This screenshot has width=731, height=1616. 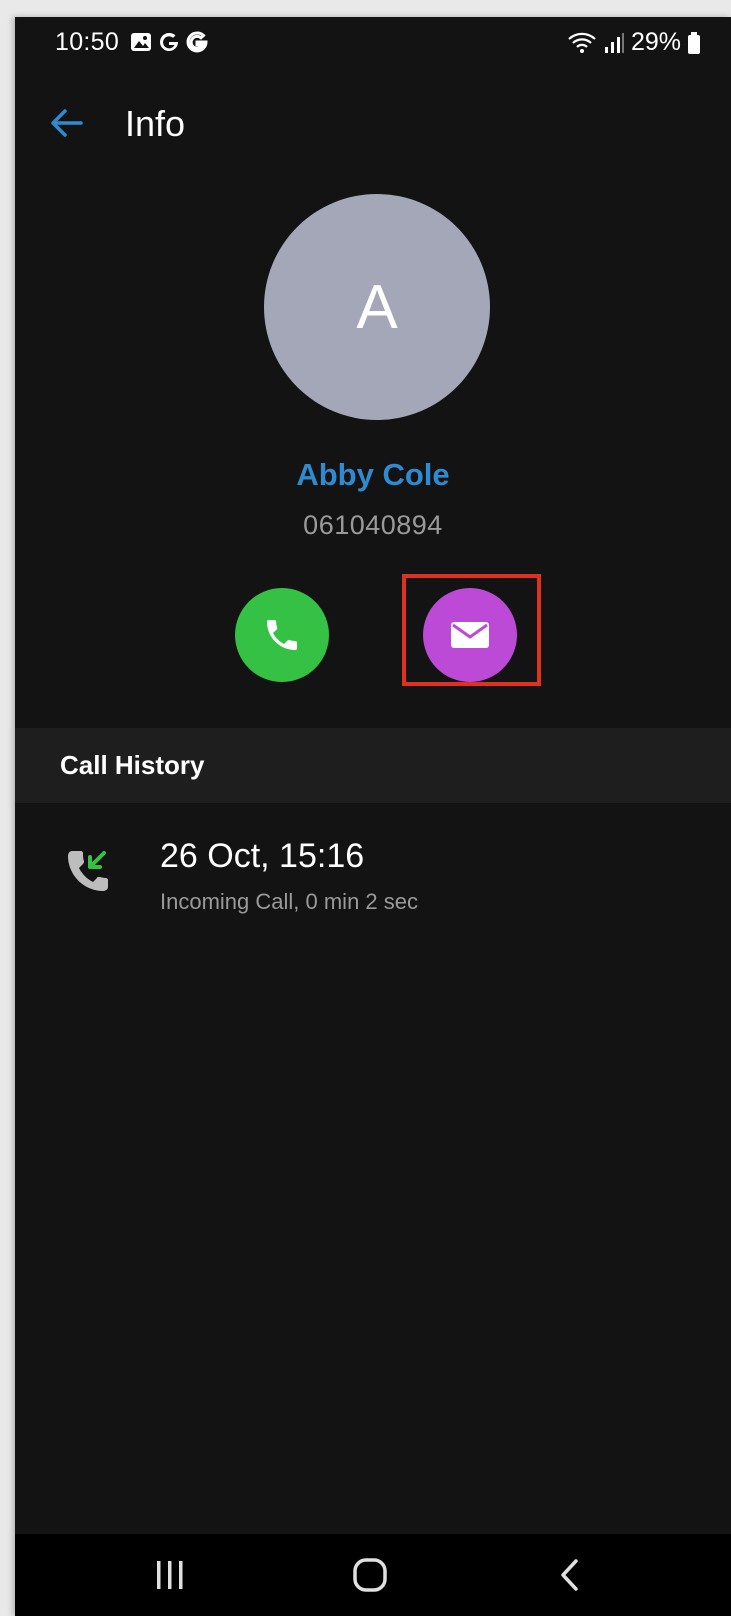 I want to click on contact-number: 061040894, so click(x=373, y=525).